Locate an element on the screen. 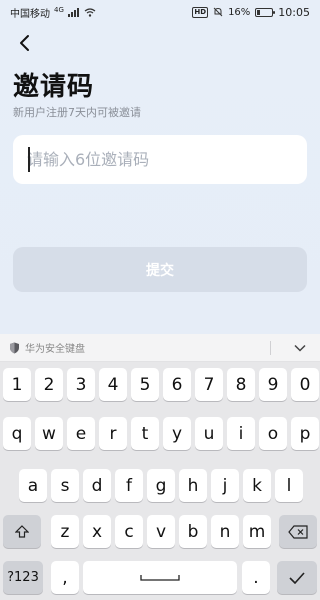  enter-key is located at coordinates (297, 577).